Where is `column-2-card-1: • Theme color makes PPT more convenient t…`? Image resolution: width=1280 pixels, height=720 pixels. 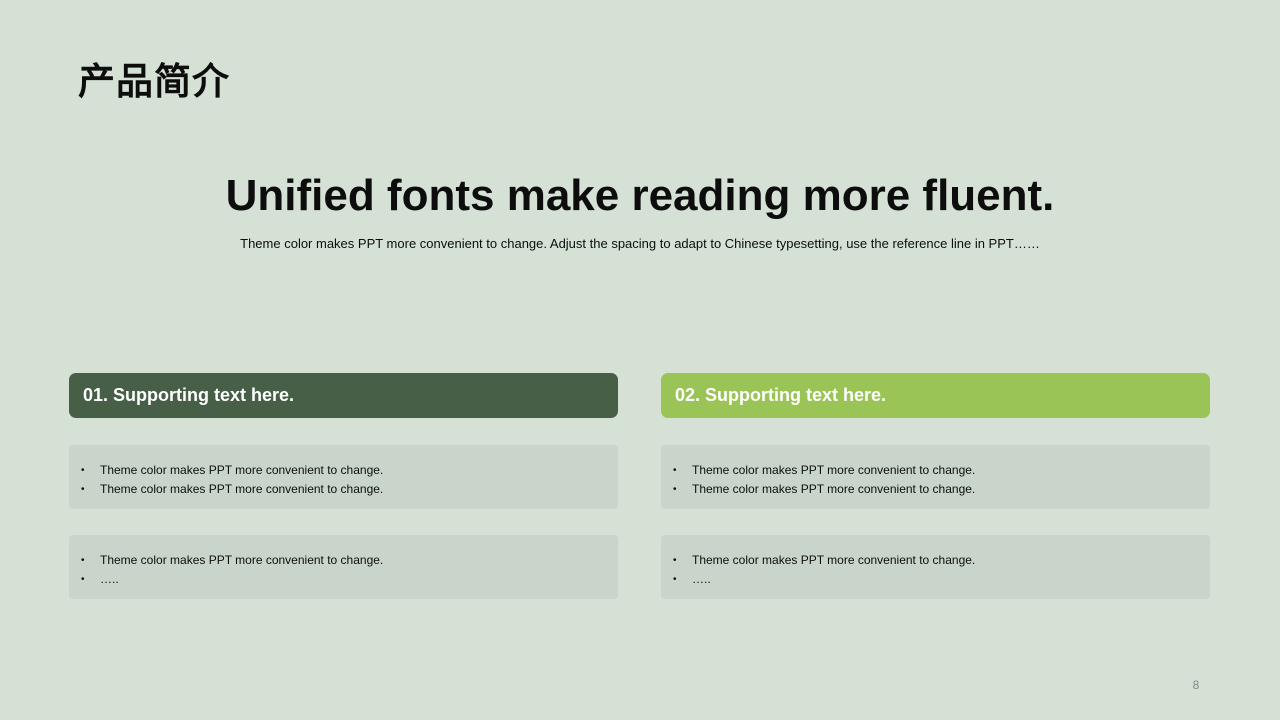 column-2-card-1: • Theme color makes PPT more convenient t… is located at coordinates (935, 477).